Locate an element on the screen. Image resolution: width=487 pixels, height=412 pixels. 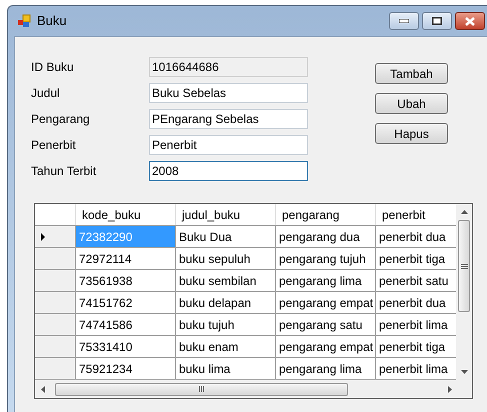
field-label: Penerbit is located at coordinates (54, 145).